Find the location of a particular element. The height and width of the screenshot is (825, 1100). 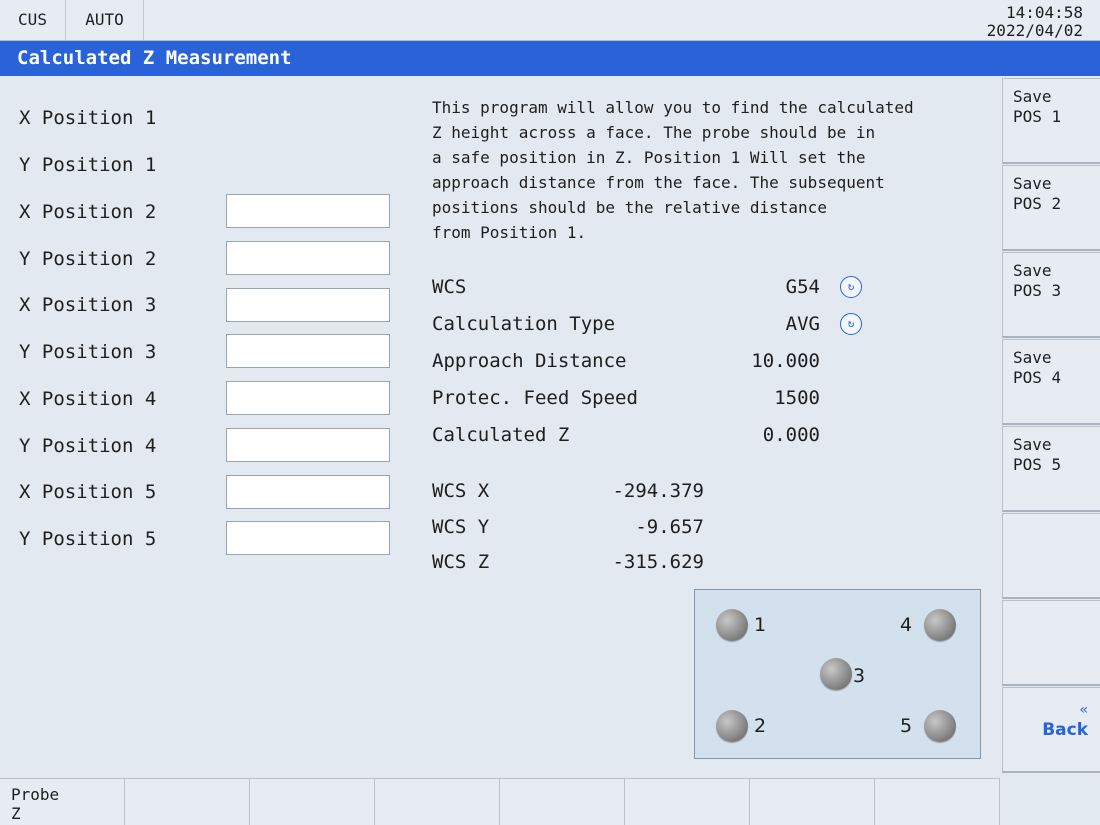

probe-point-4-label: 4 is located at coordinates (906, 625).